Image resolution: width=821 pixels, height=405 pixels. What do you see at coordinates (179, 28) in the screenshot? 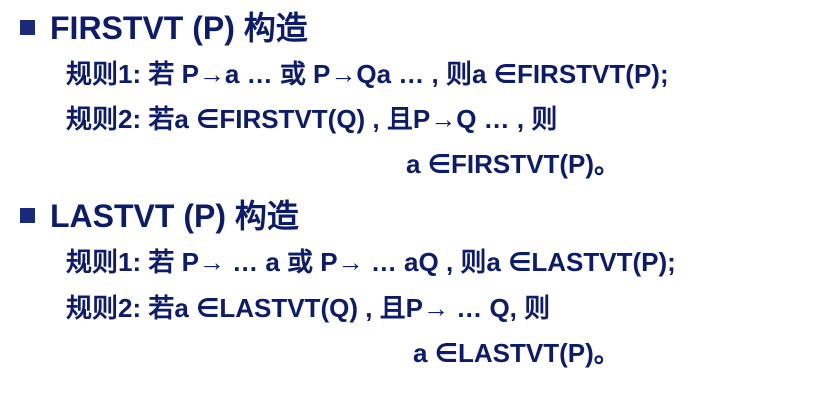
I see `firstvt-heading: FIRSTVT (P) 构造` at bounding box center [179, 28].